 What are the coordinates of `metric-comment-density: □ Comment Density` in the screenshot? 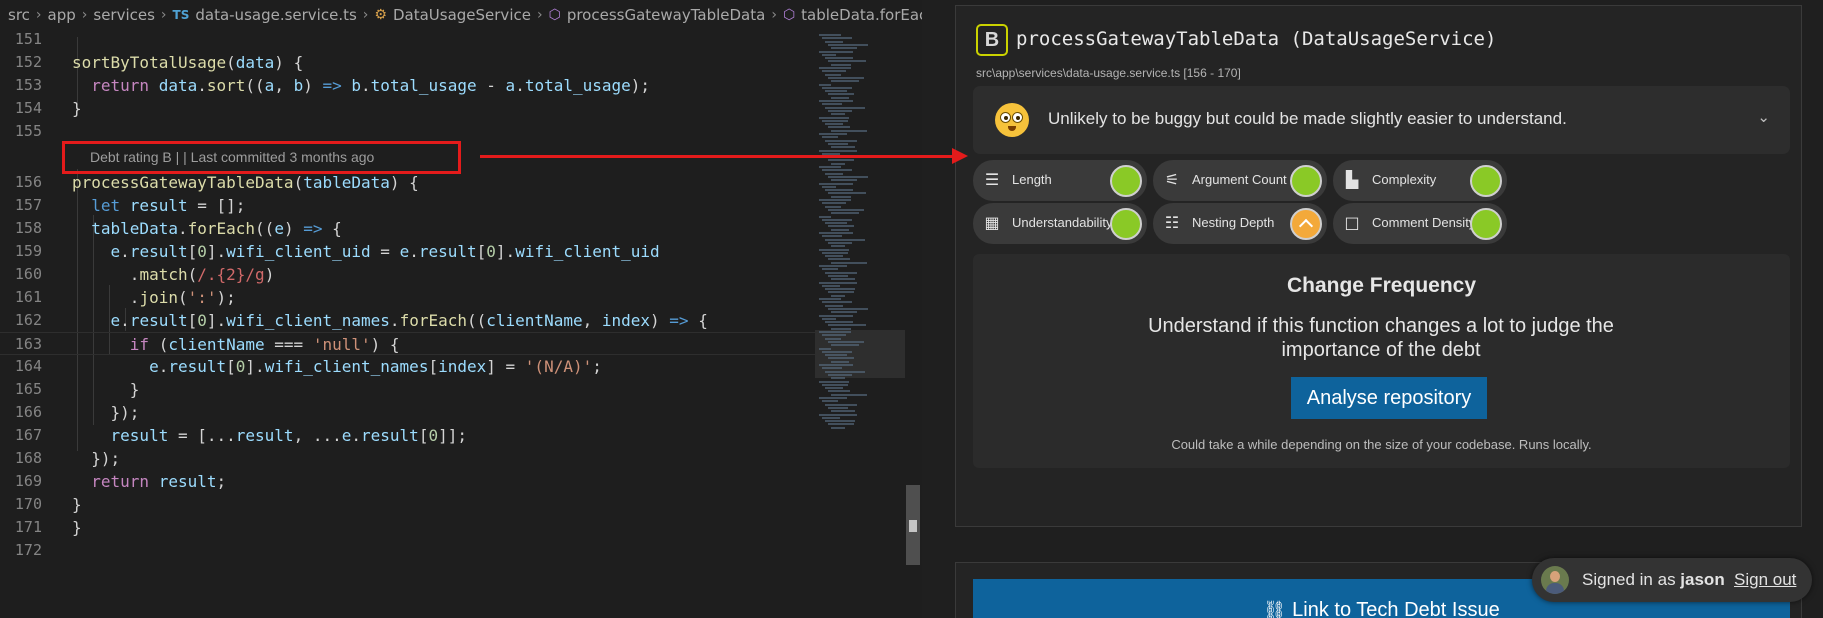 It's located at (1420, 223).